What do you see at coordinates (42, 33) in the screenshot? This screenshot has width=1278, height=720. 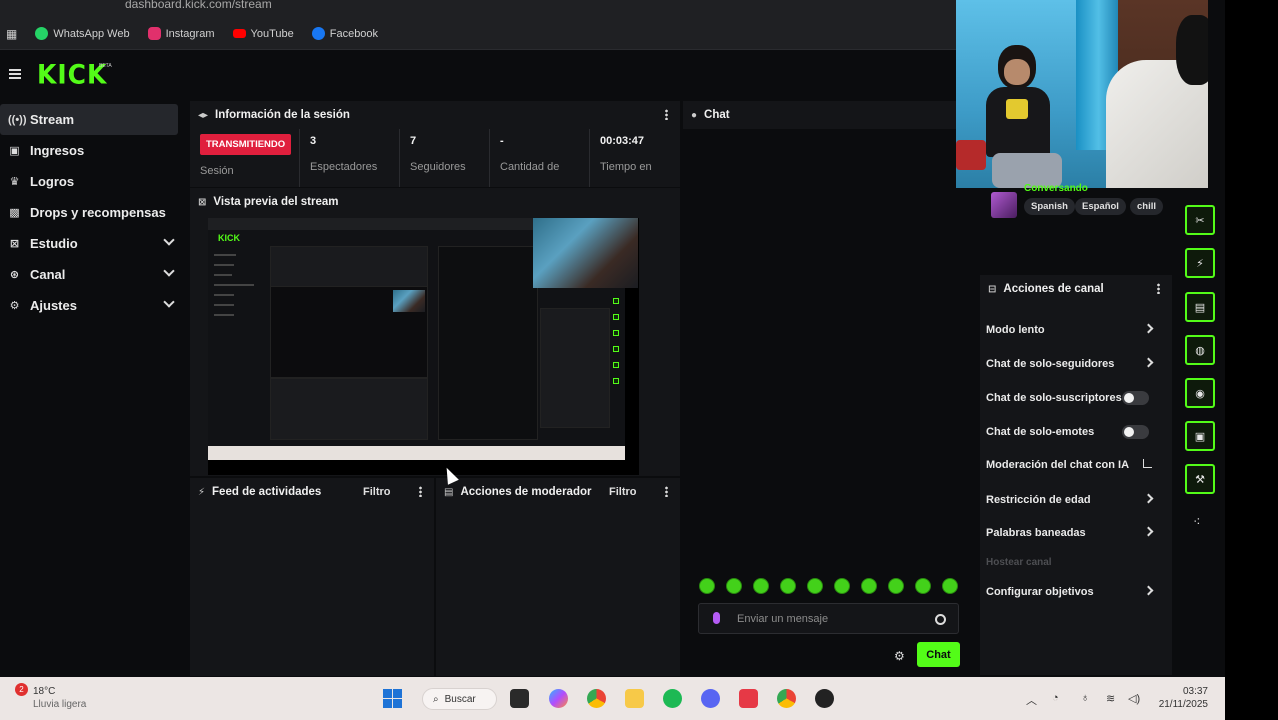 I see `whatsapp-icon` at bounding box center [42, 33].